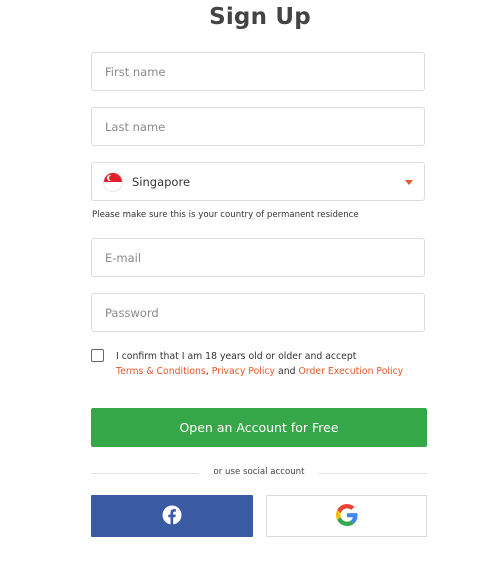 This screenshot has height=585, width=496. I want to click on page-title: Sign Up, so click(260, 17).